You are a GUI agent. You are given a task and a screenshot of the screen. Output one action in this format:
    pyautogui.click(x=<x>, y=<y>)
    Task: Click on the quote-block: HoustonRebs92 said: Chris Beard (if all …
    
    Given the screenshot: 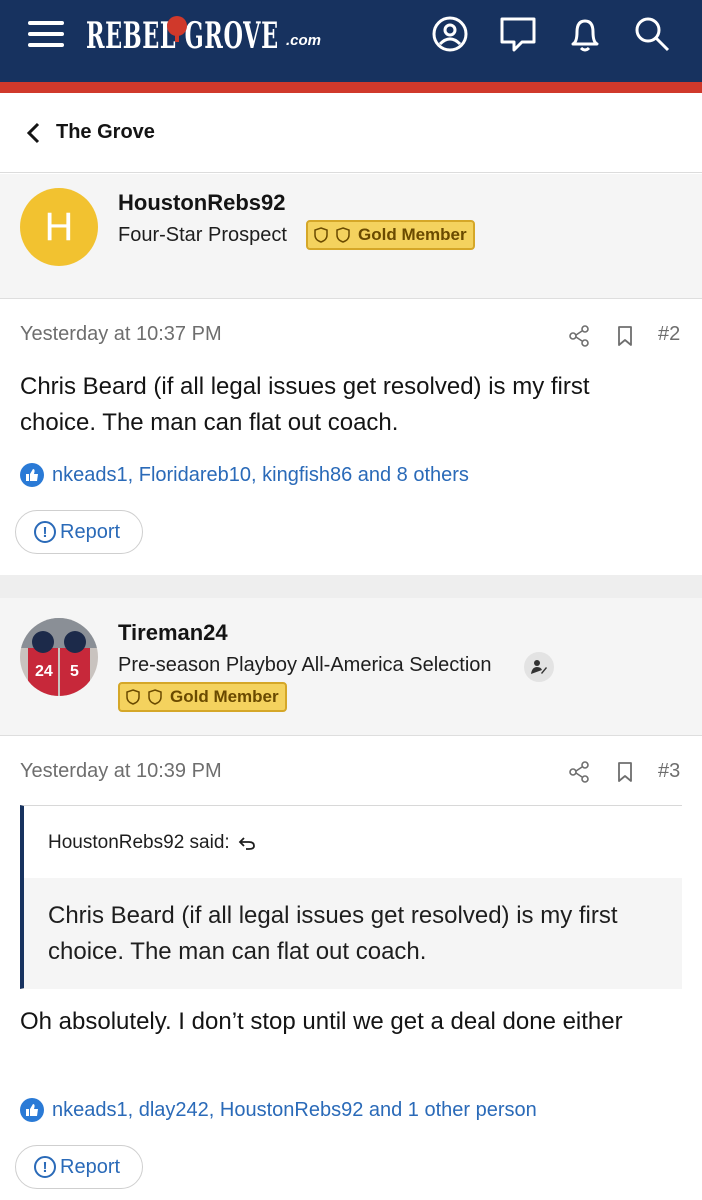 What is the action you would take?
    pyautogui.click(x=351, y=897)
    